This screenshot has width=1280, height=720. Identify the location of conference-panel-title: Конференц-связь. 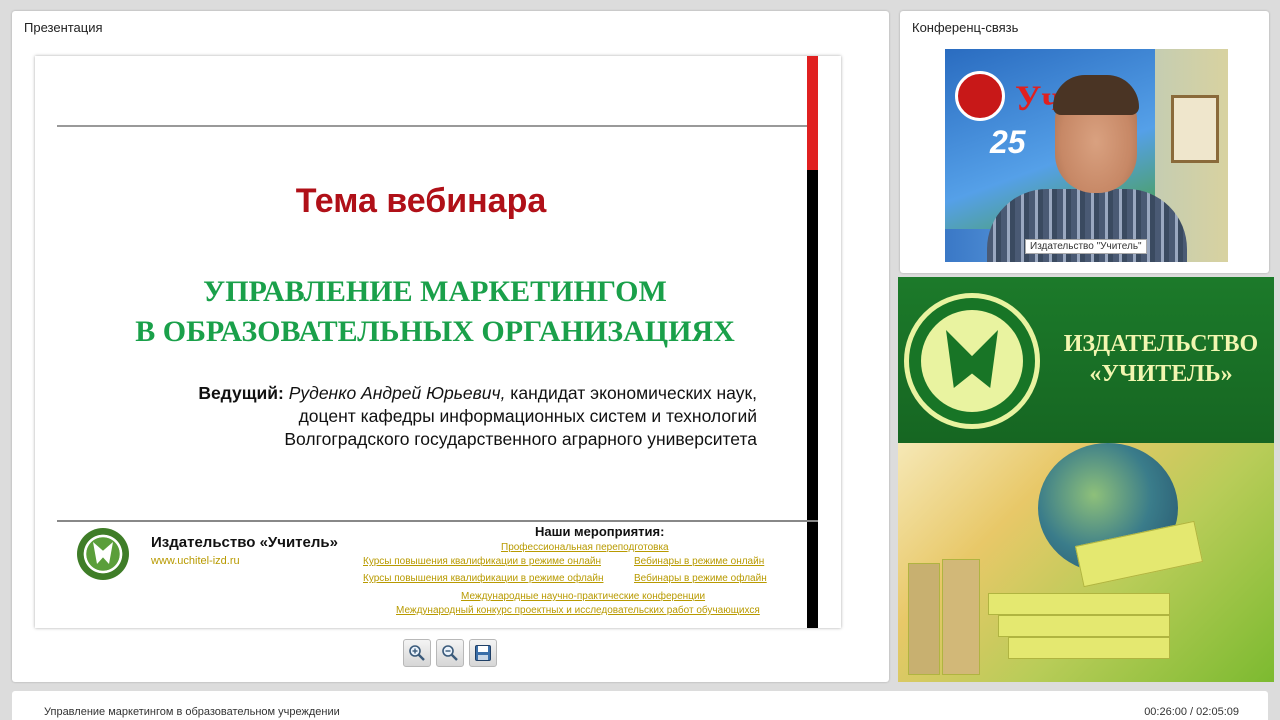
(965, 27).